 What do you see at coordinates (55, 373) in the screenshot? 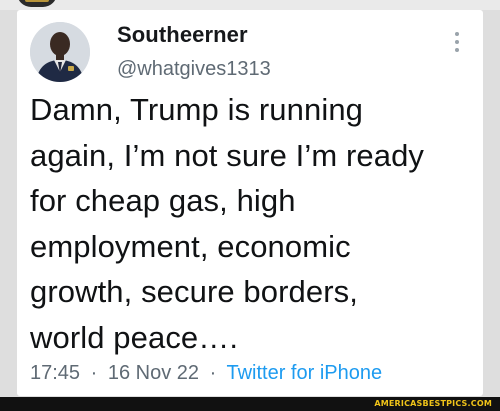
I see `tweet-time: 17:45` at bounding box center [55, 373].